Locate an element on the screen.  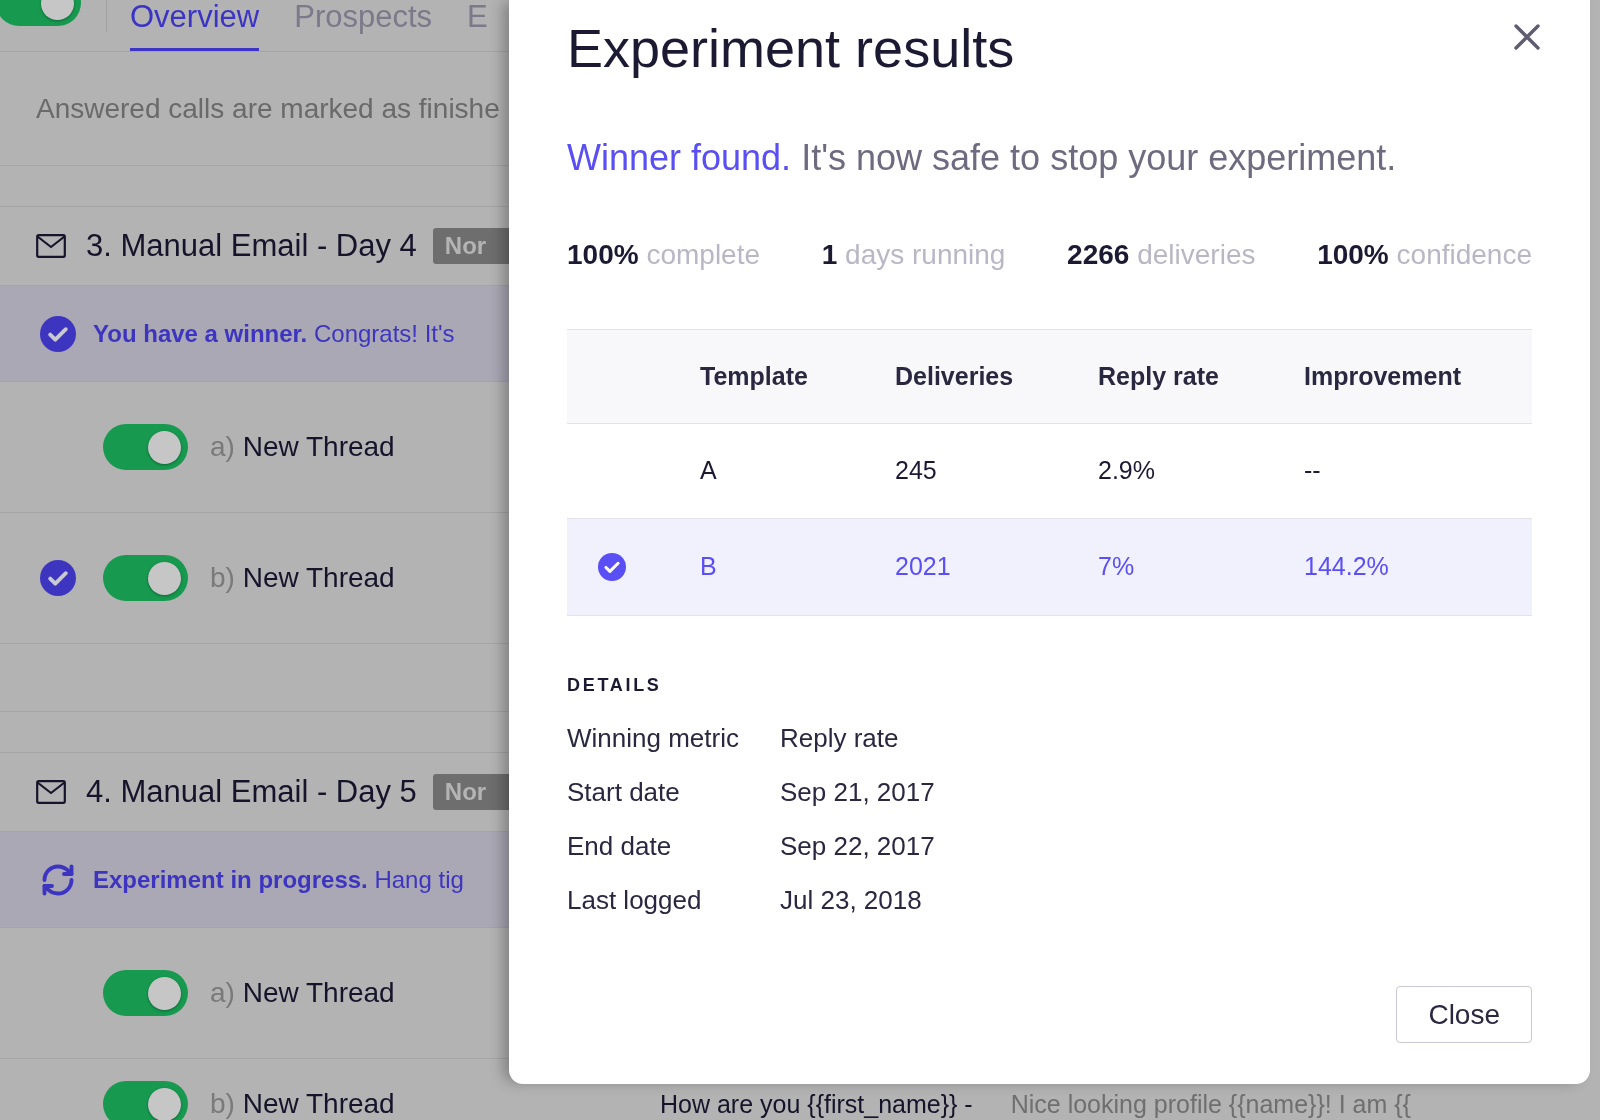
tab: E is located at coordinates (477, 25).